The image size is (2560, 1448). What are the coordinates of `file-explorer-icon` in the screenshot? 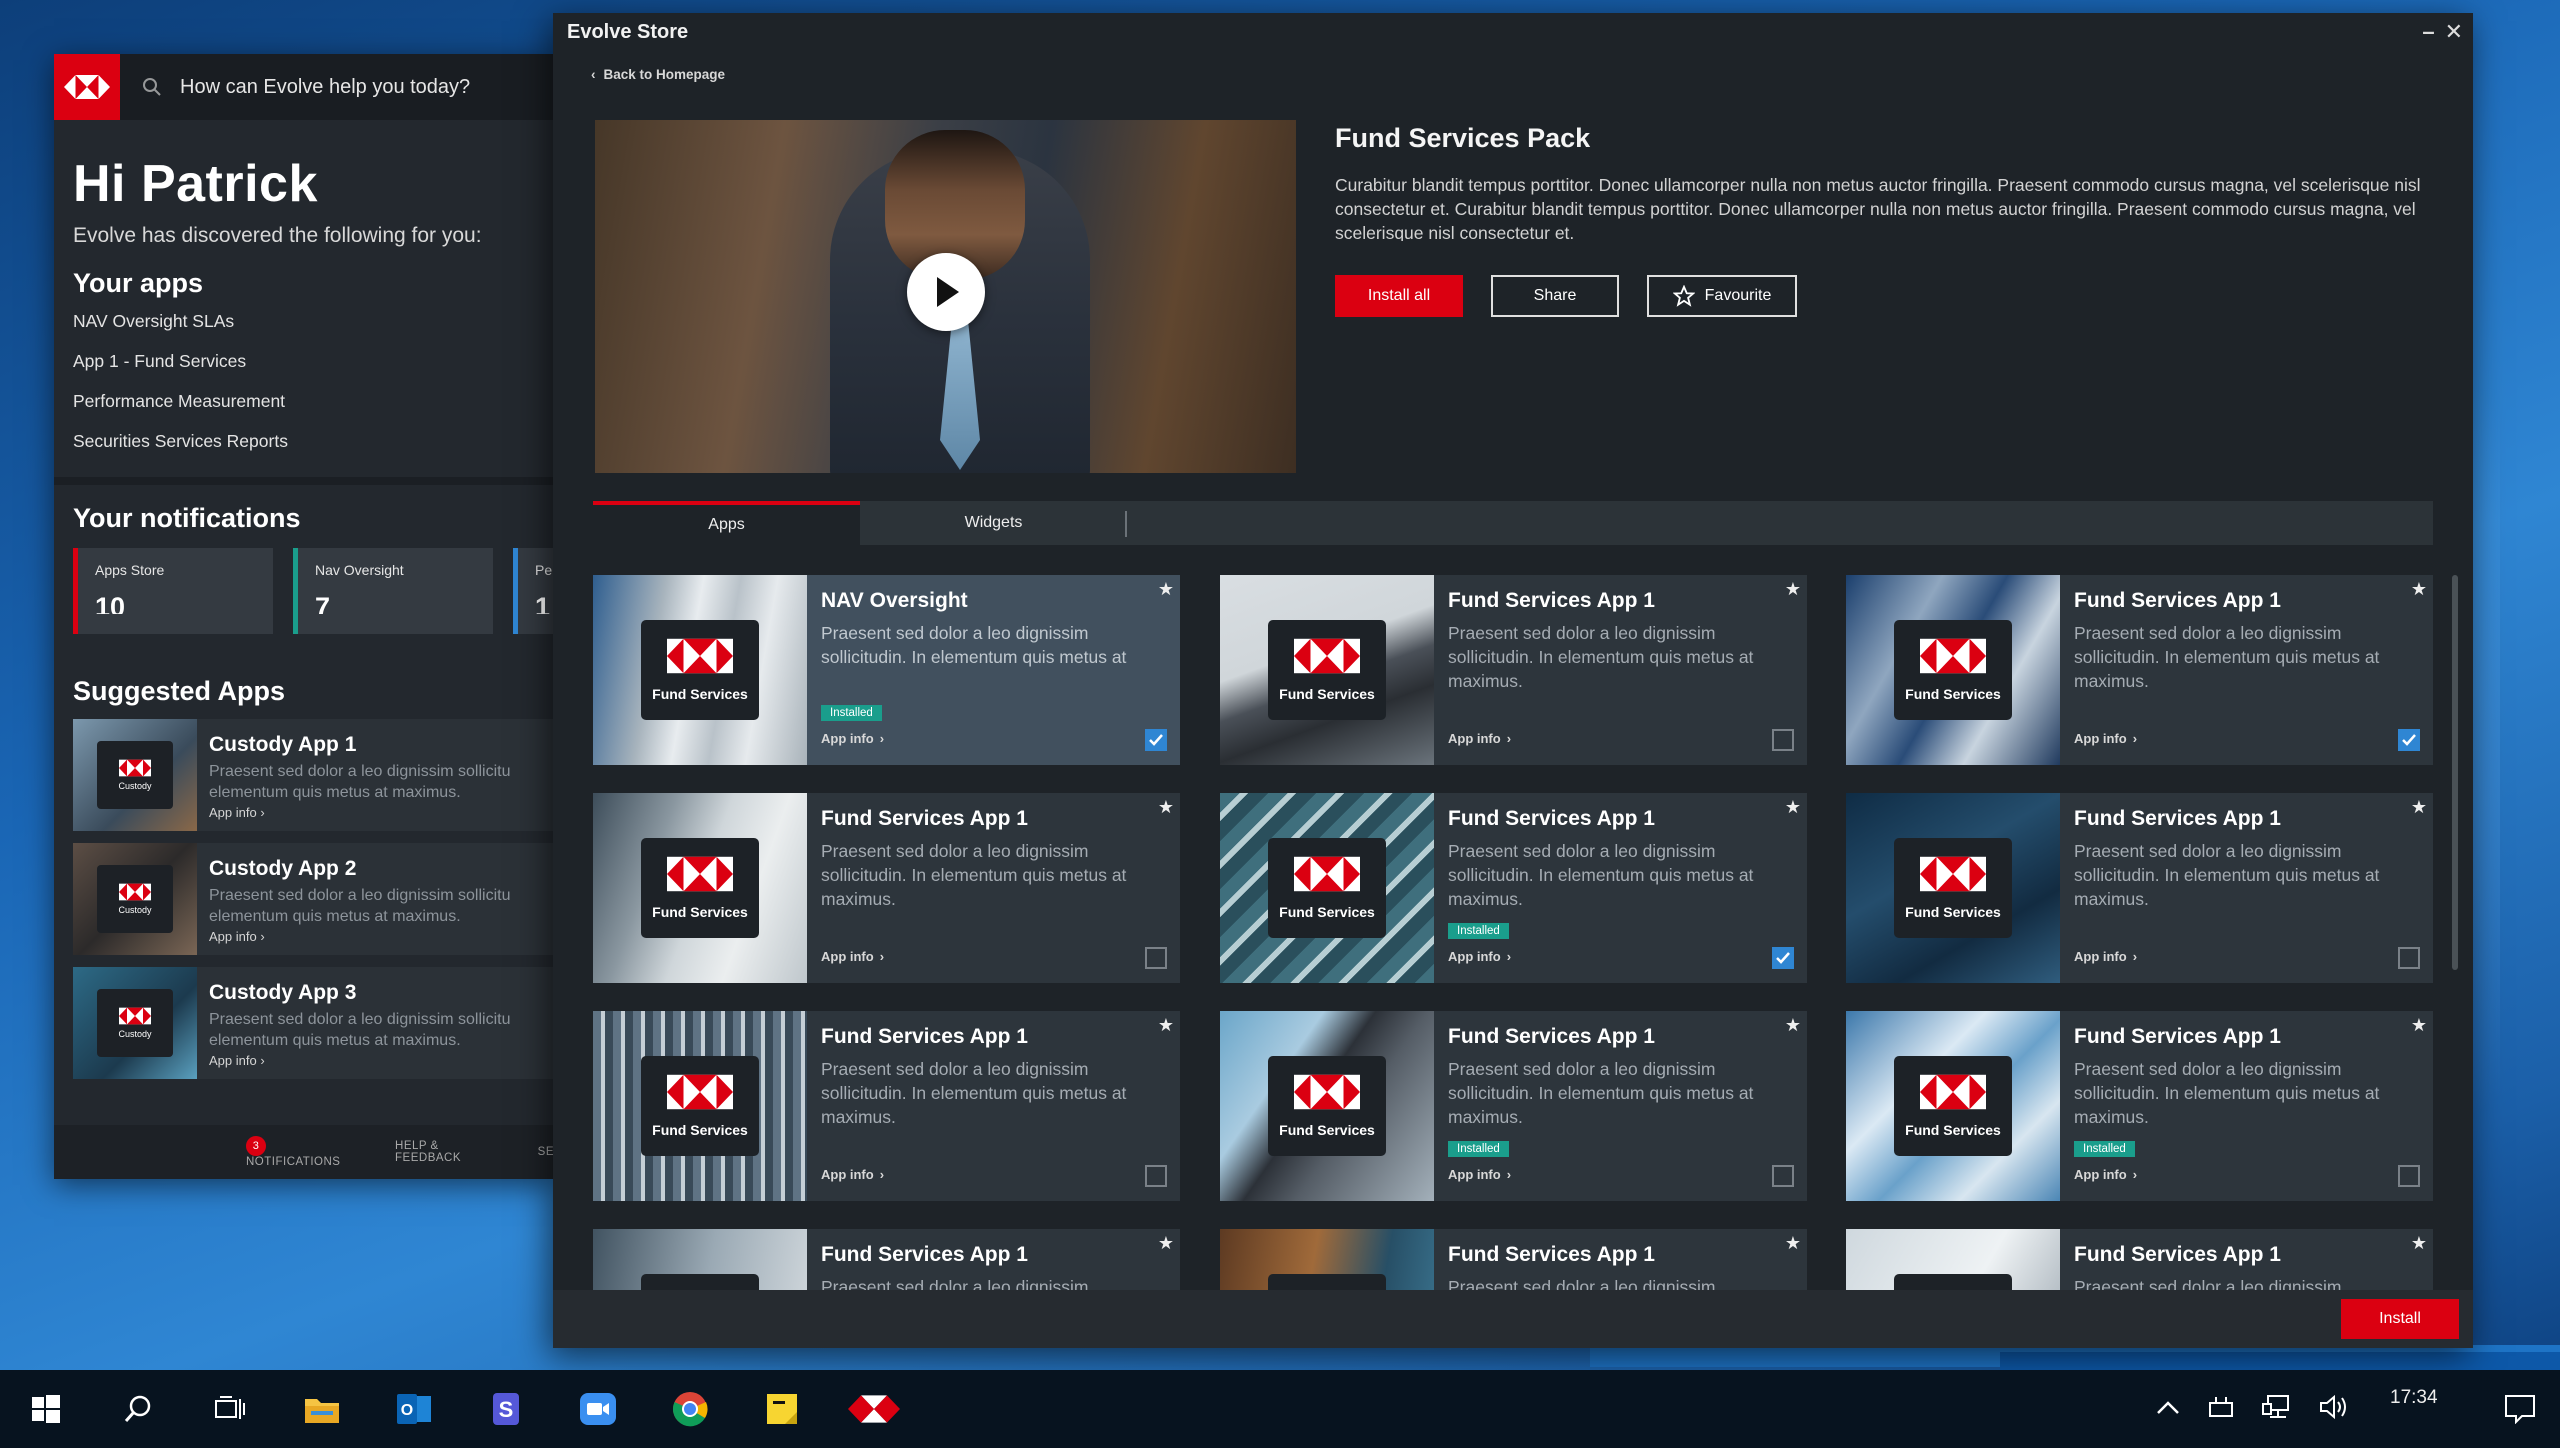 It's located at (322, 1409).